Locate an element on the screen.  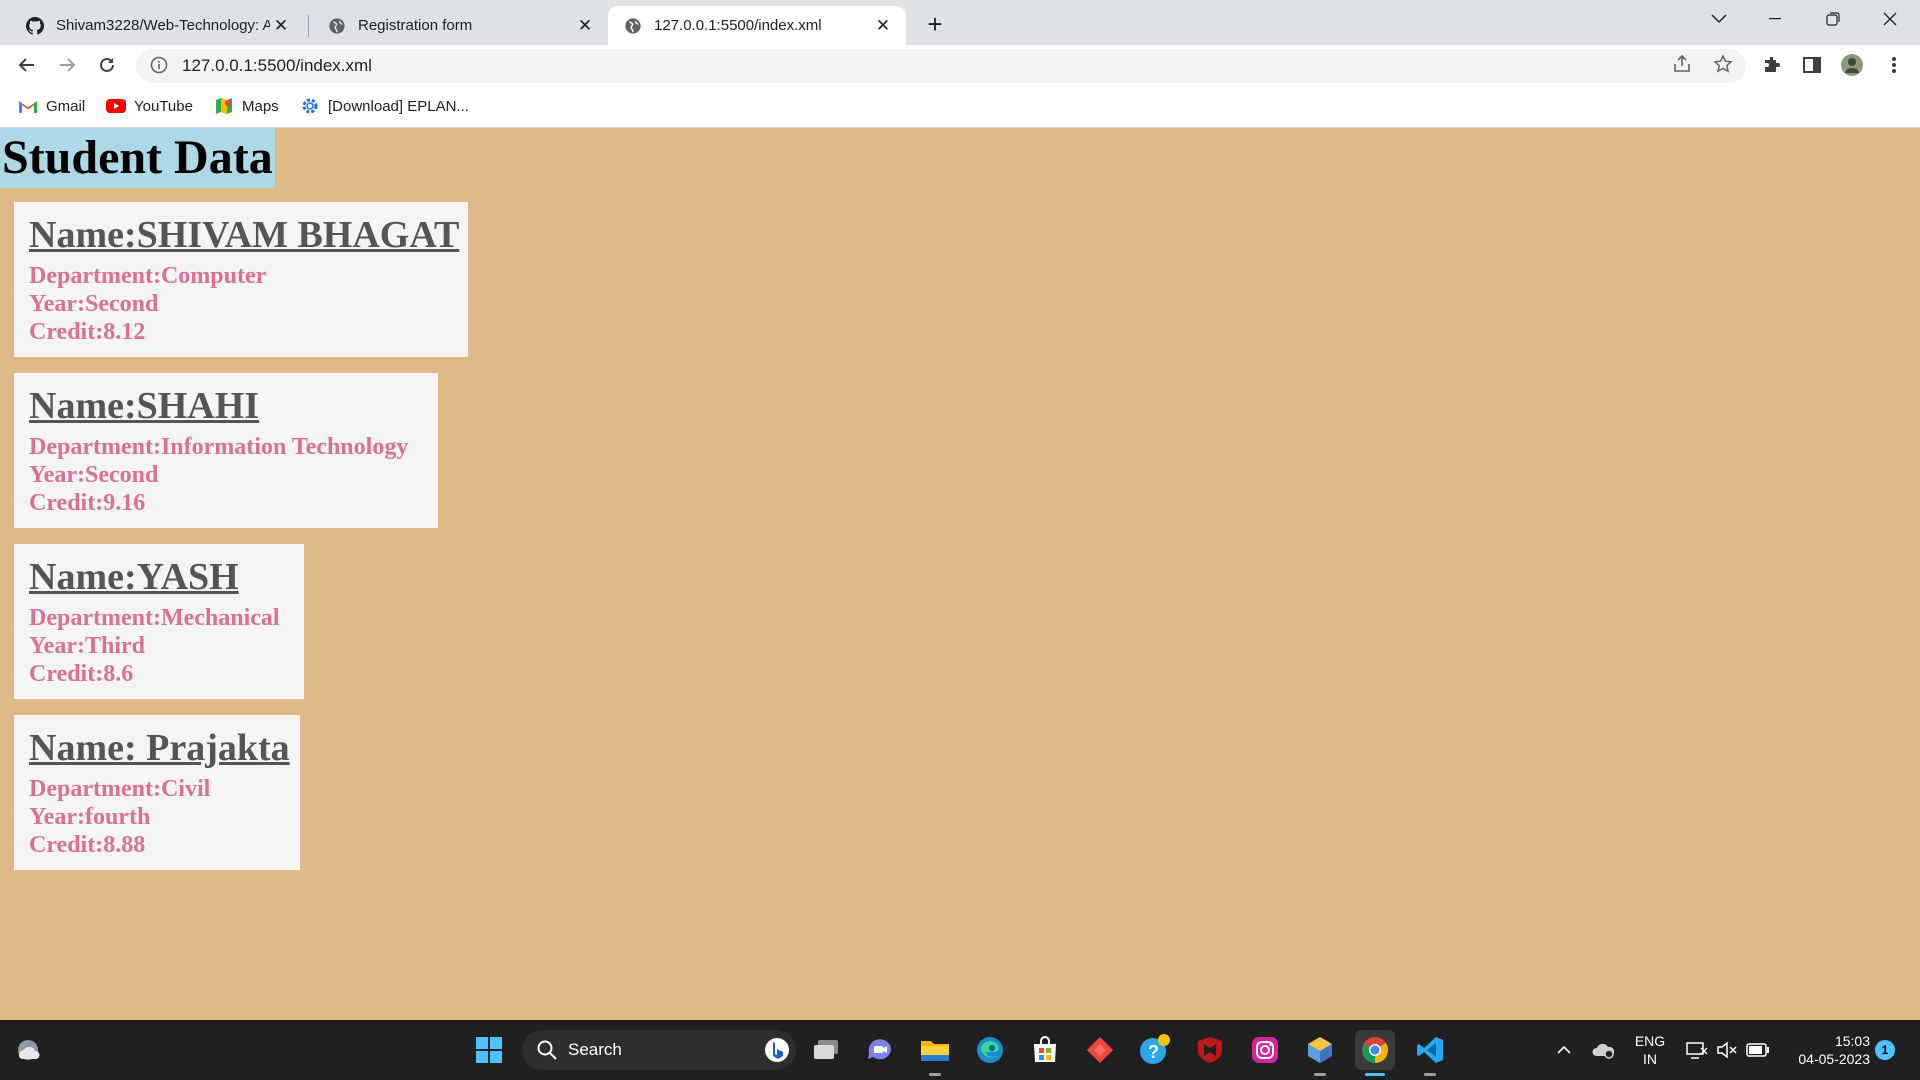
student-department: Department:Mechanical is located at coordinates (154, 618).